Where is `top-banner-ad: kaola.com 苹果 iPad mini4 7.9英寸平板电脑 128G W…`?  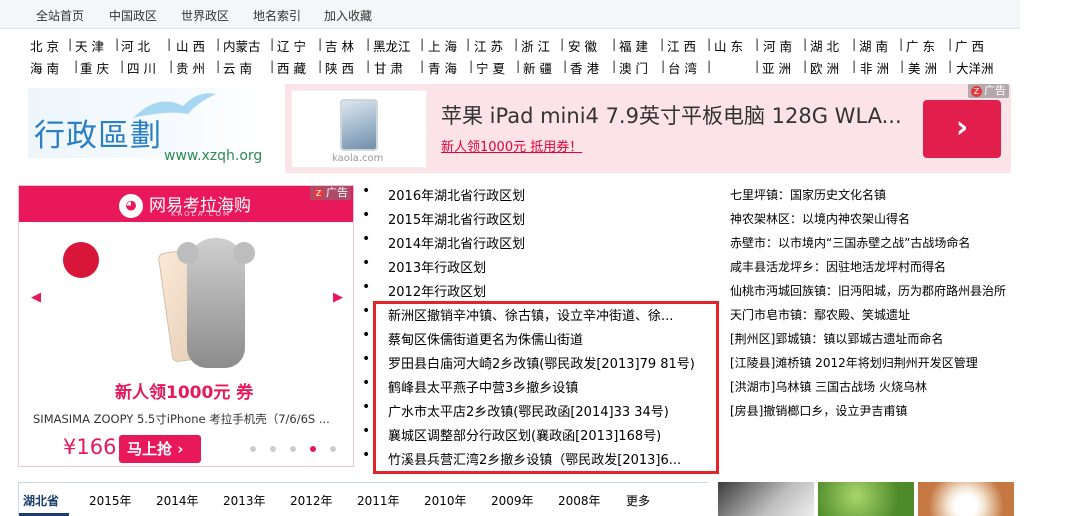 top-banner-ad: kaola.com 苹果 iPad mini4 7.9英寸平板电脑 128G W… is located at coordinates (648, 128).